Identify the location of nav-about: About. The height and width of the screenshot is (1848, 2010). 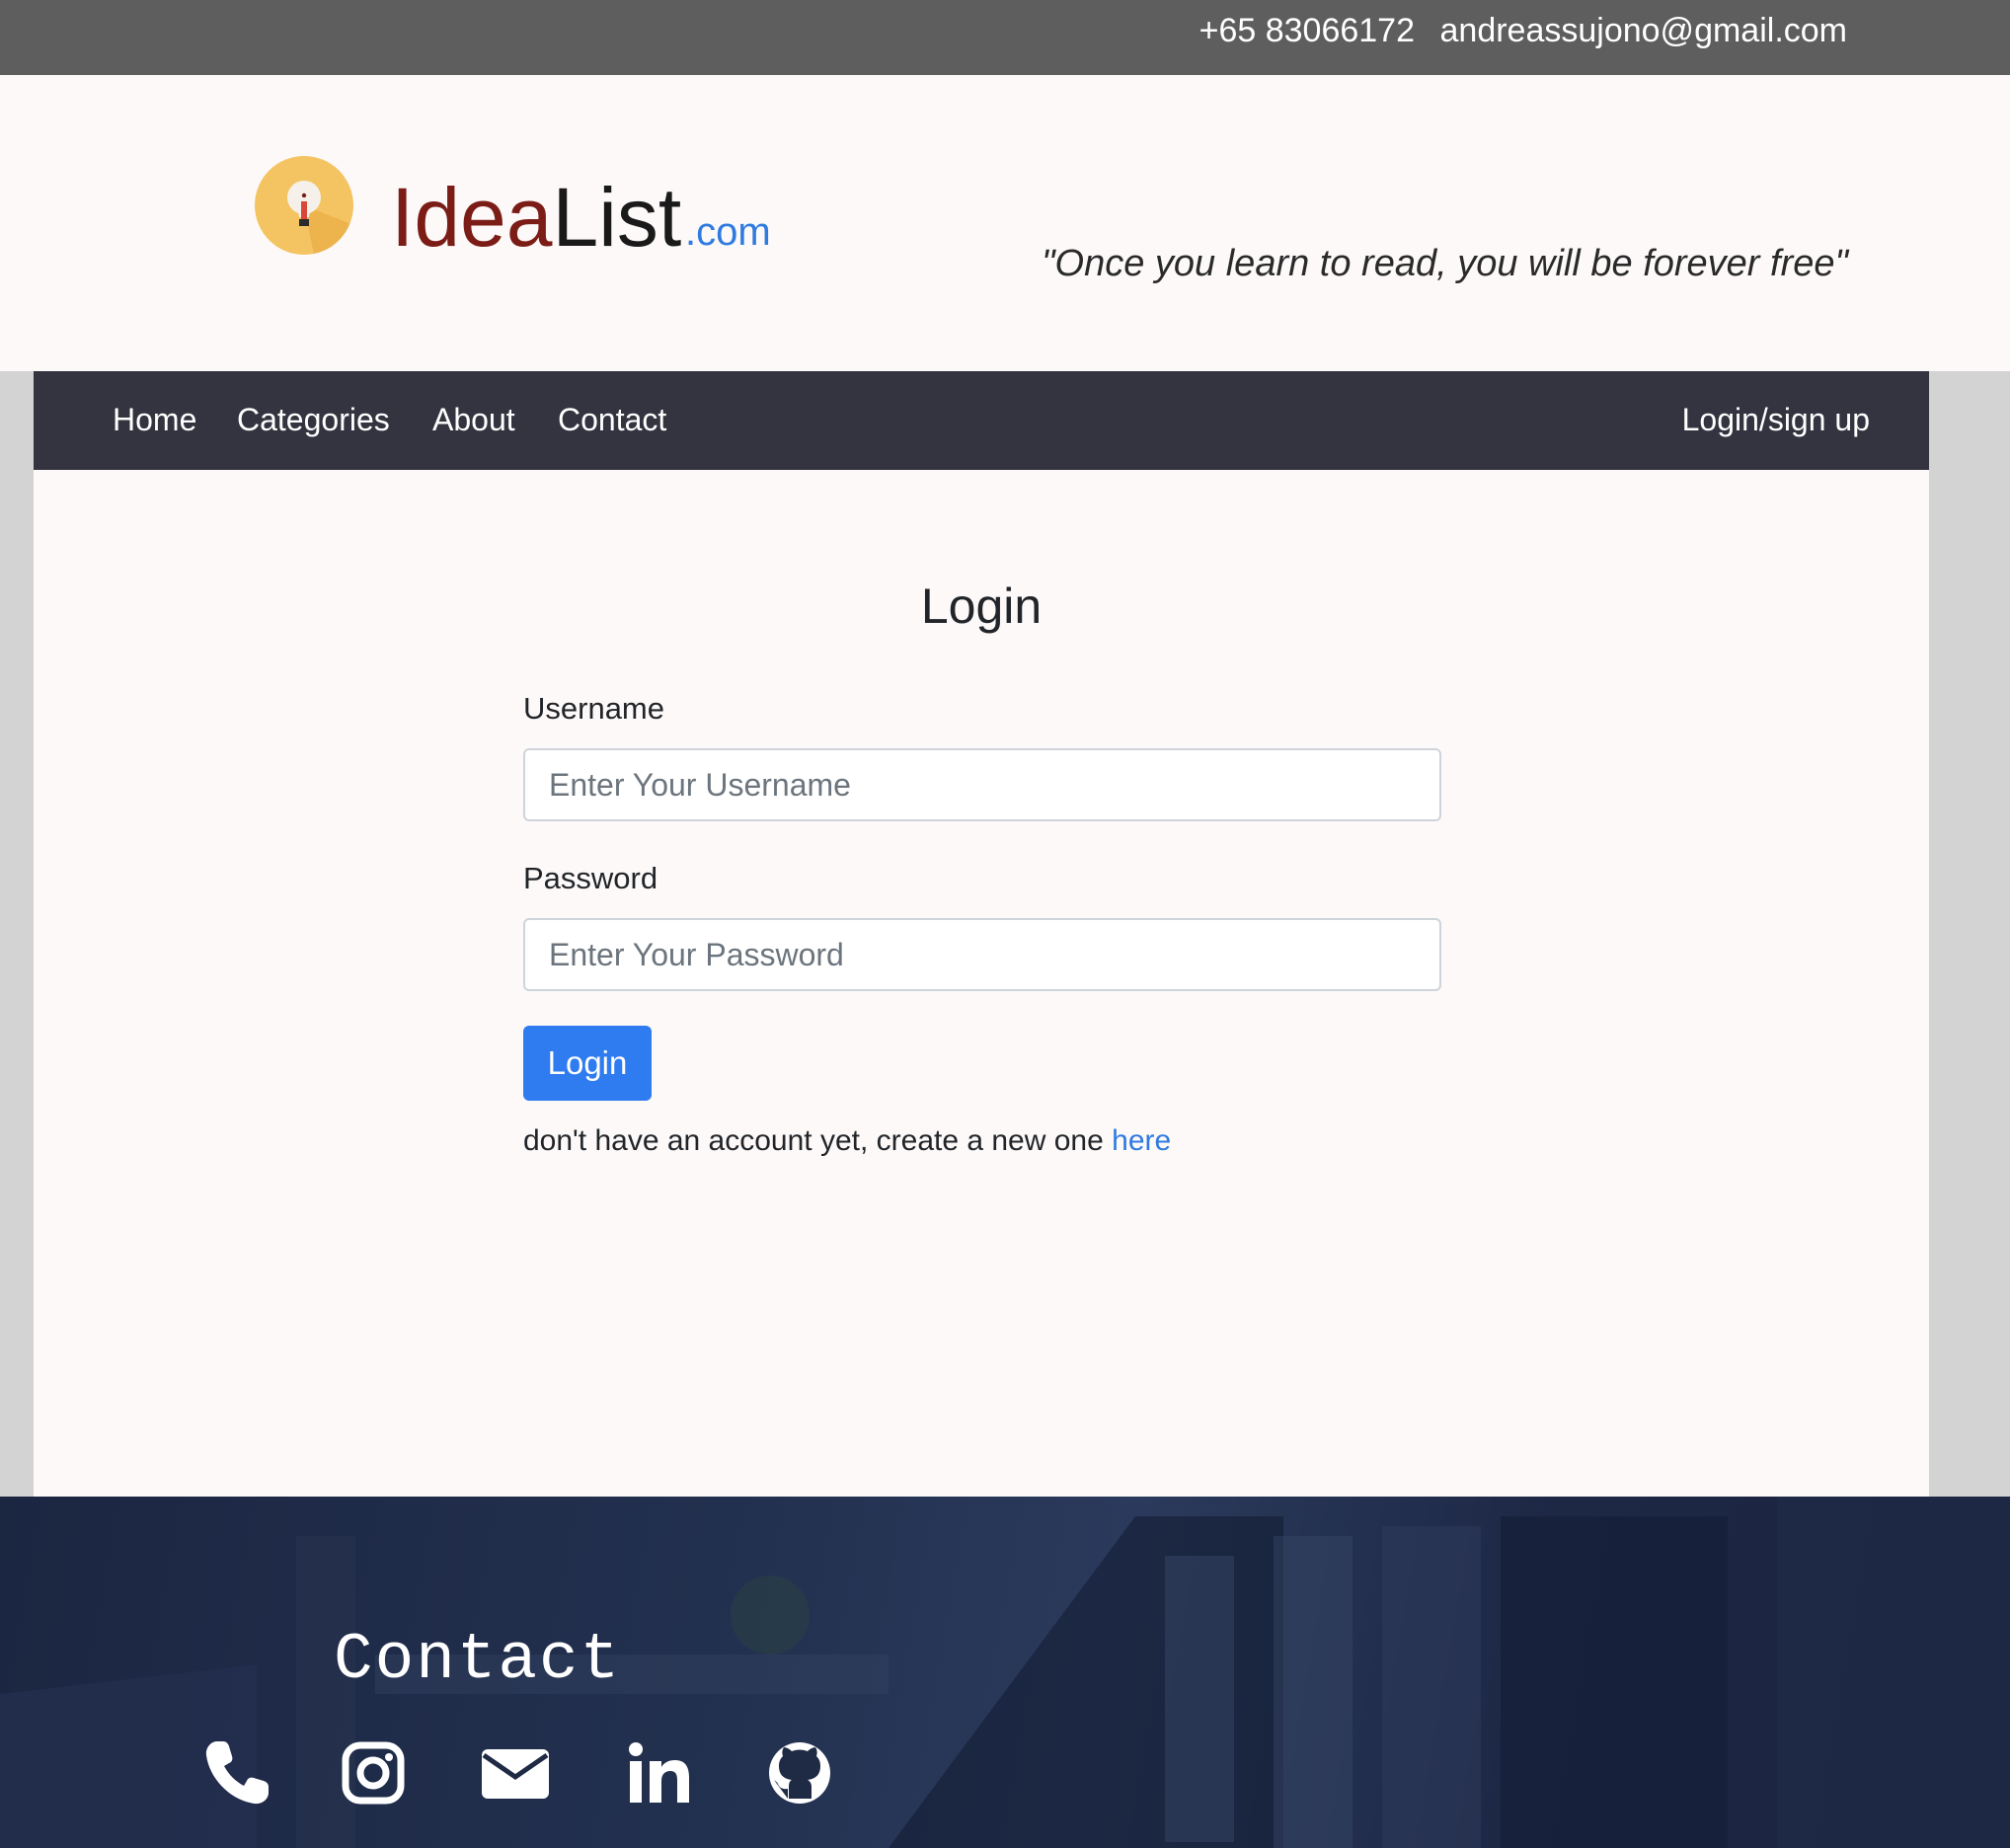
(474, 419).